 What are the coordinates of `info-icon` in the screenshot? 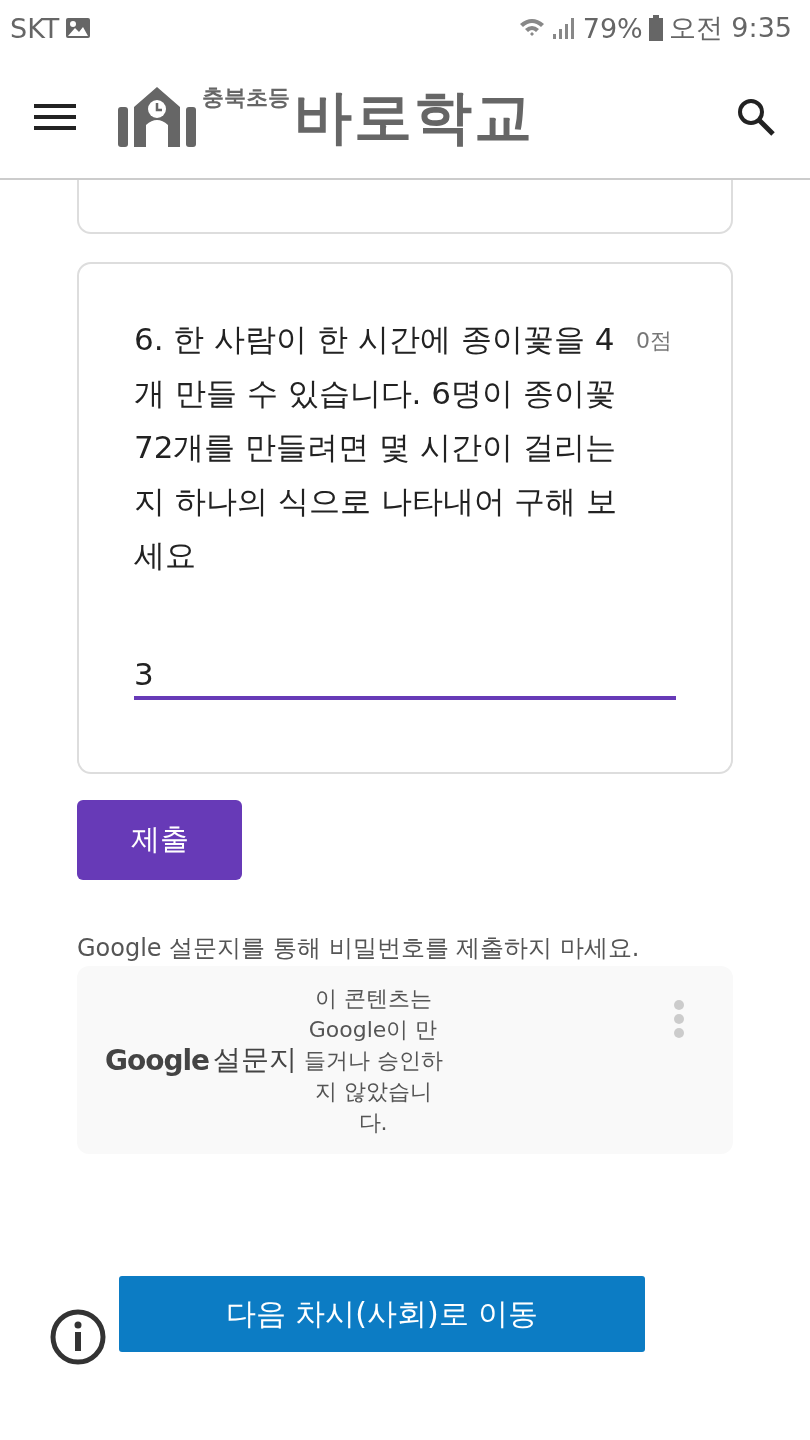 It's located at (78, 1337).